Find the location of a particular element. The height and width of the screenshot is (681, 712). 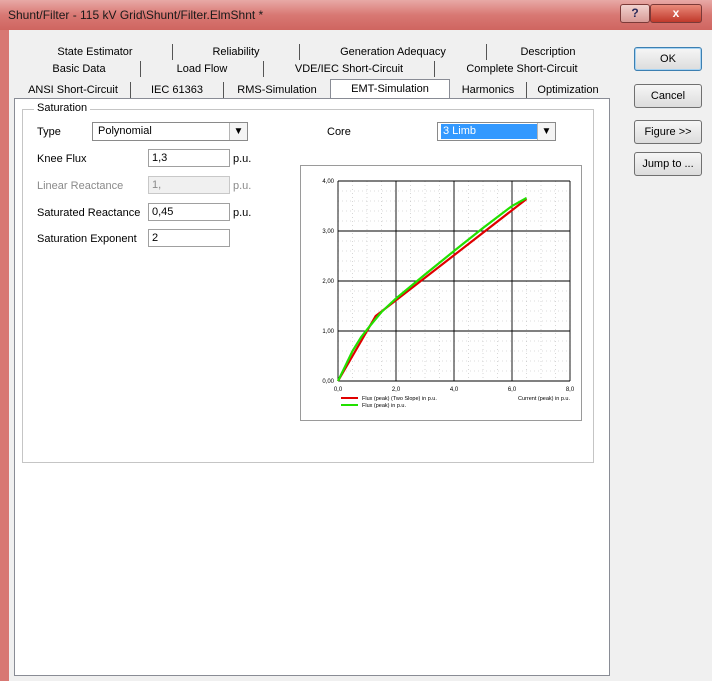

saturation-group-title: Saturation is located at coordinates (62, 108).